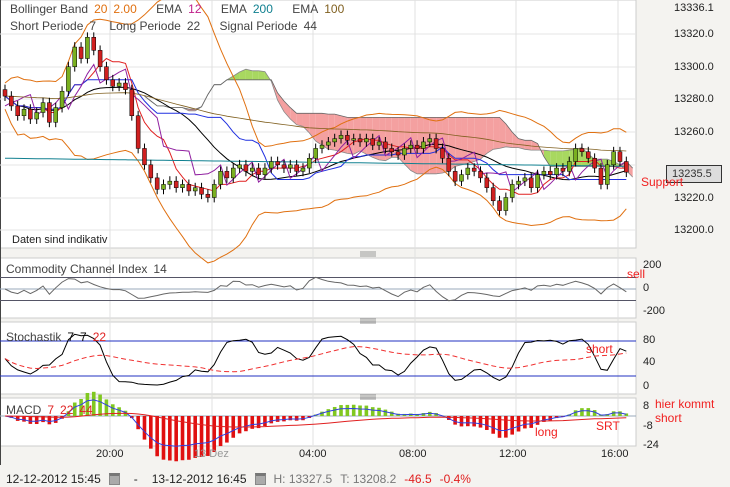 Image resolution: width=730 pixels, height=487 pixels. What do you see at coordinates (694, 8) in the screenshot?
I see `y-label: 13336.1` at bounding box center [694, 8].